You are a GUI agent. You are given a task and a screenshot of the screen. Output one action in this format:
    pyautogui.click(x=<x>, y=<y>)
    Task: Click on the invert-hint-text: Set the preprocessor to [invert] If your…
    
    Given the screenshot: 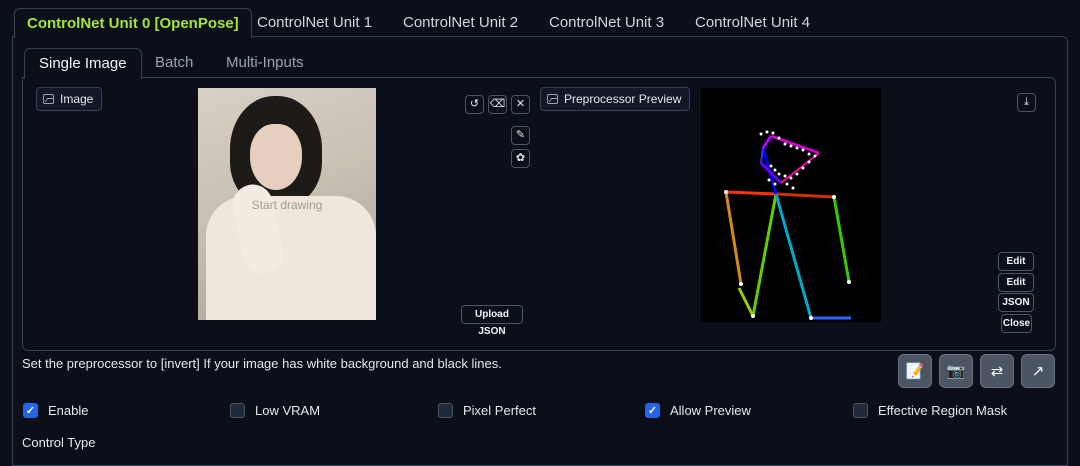 What is the action you would take?
    pyautogui.click(x=262, y=363)
    